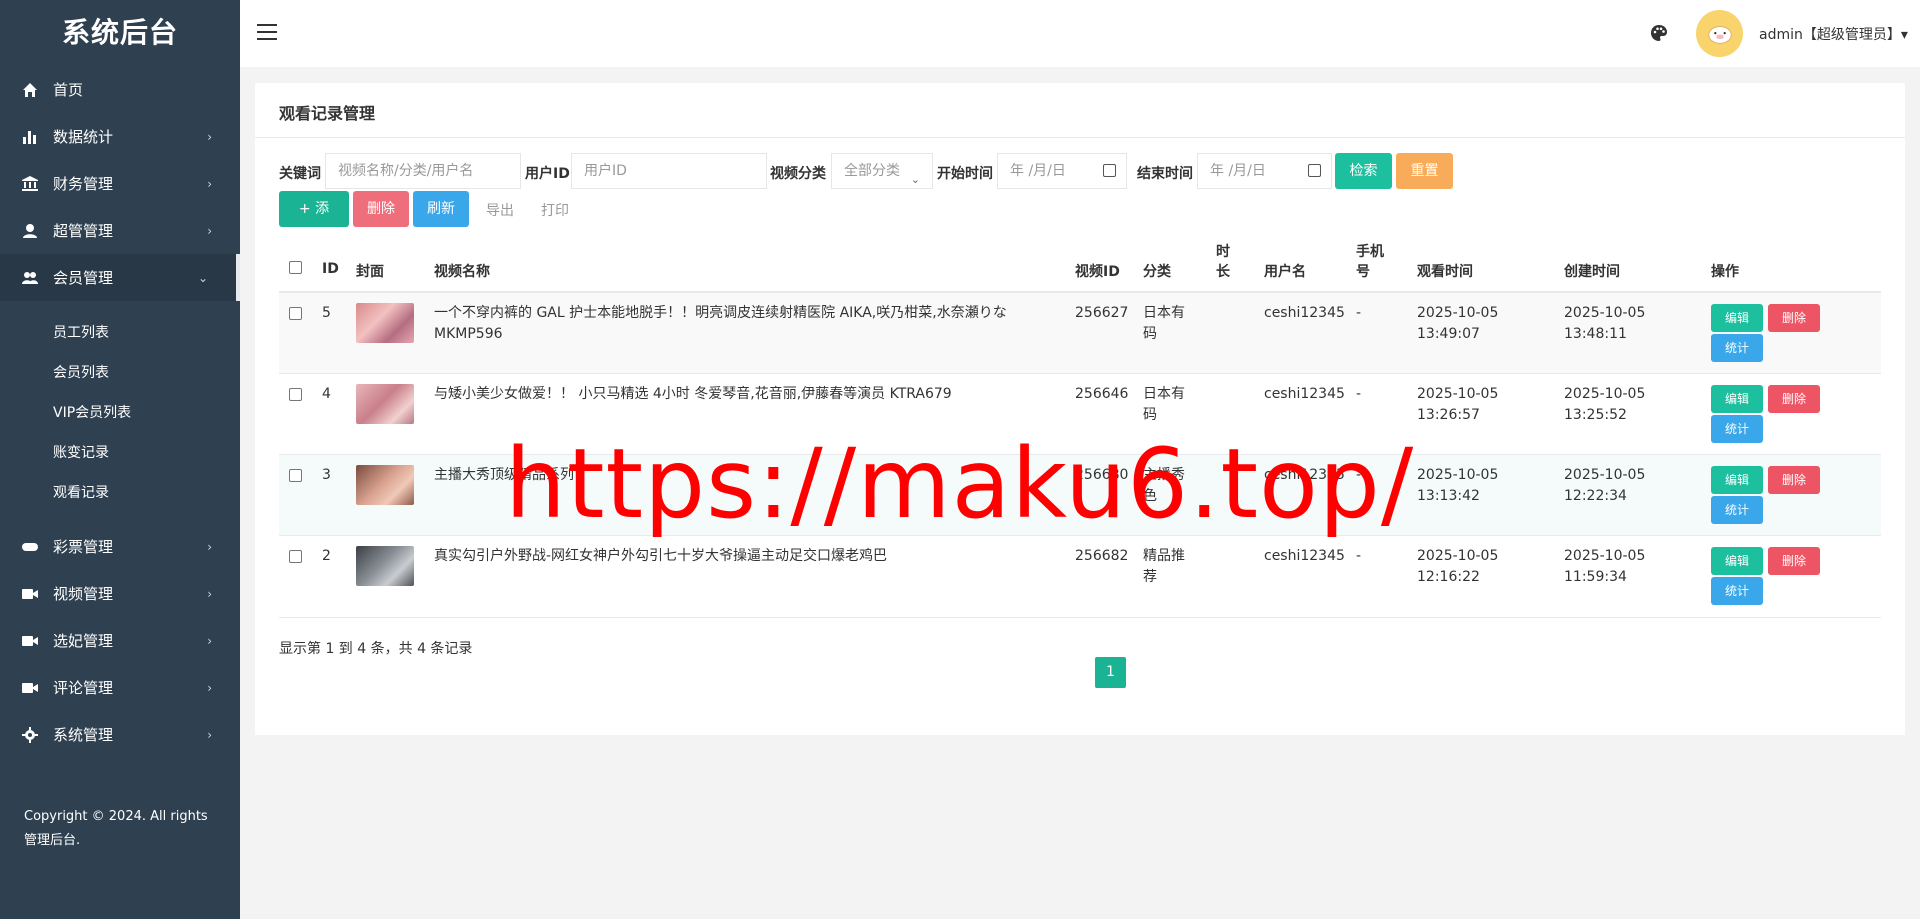 This screenshot has width=1920, height=919. What do you see at coordinates (1062, 171) in the screenshot?
I see `start-date-input: 年 /月/日` at bounding box center [1062, 171].